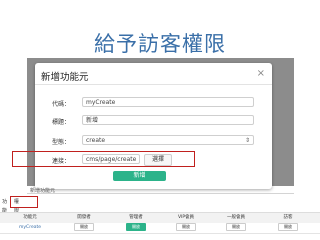 This screenshot has width=320, height=240. I want to click on link-row-highlight, so click(103, 159).